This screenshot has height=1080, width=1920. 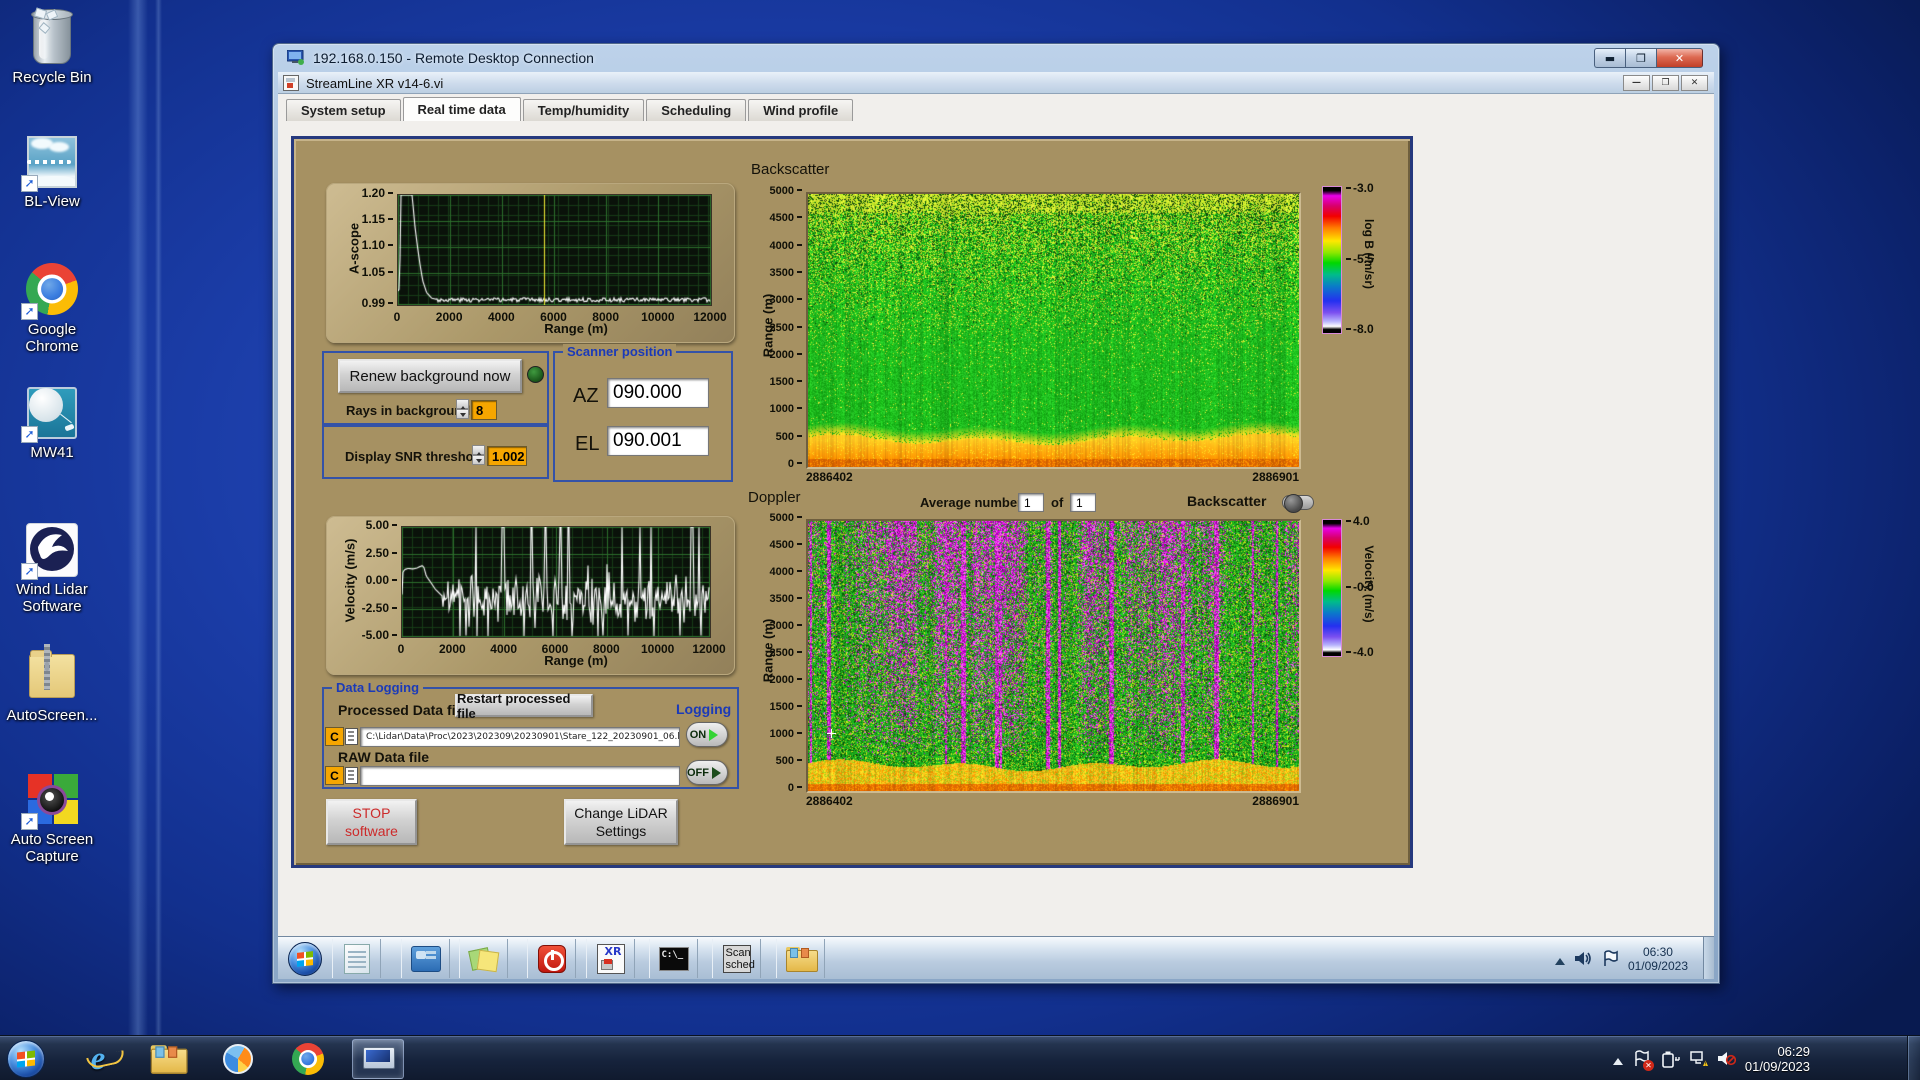 What do you see at coordinates (52, 46) in the screenshot?
I see `desktop-icon-recycle-bin: Recycle Bin` at bounding box center [52, 46].